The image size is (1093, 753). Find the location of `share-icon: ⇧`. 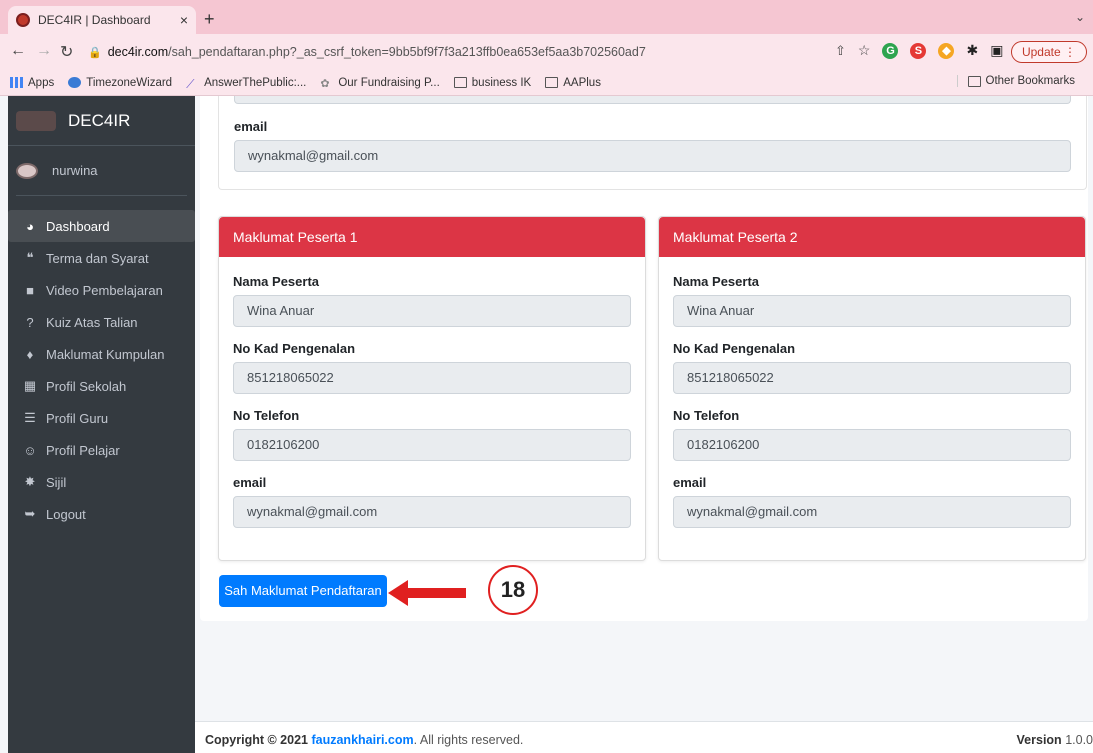

share-icon: ⇧ is located at coordinates (840, 51).